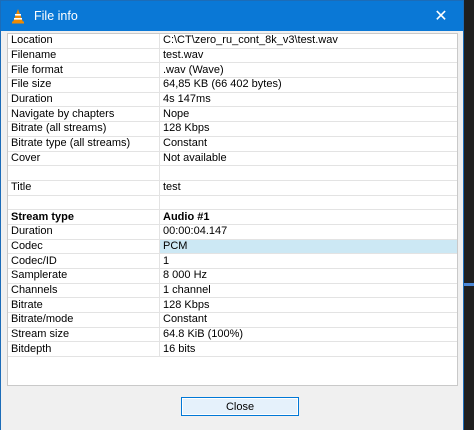 The height and width of the screenshot is (430, 474). I want to click on table-row: Stream type Audio #1, so click(232, 217).